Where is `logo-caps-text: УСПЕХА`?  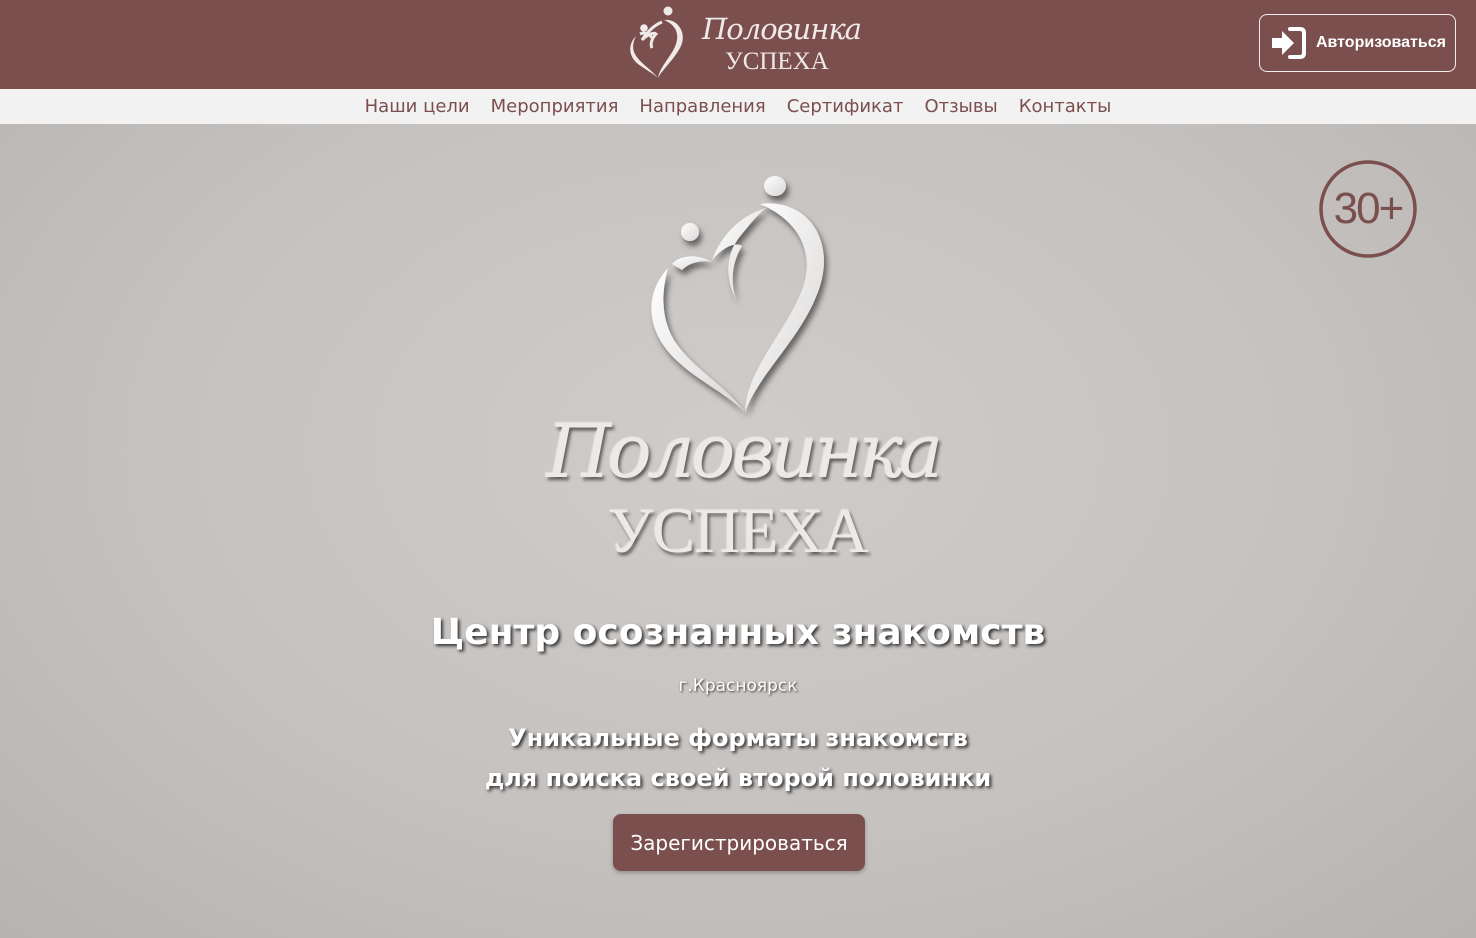 logo-caps-text: УСПЕХА is located at coordinates (777, 61).